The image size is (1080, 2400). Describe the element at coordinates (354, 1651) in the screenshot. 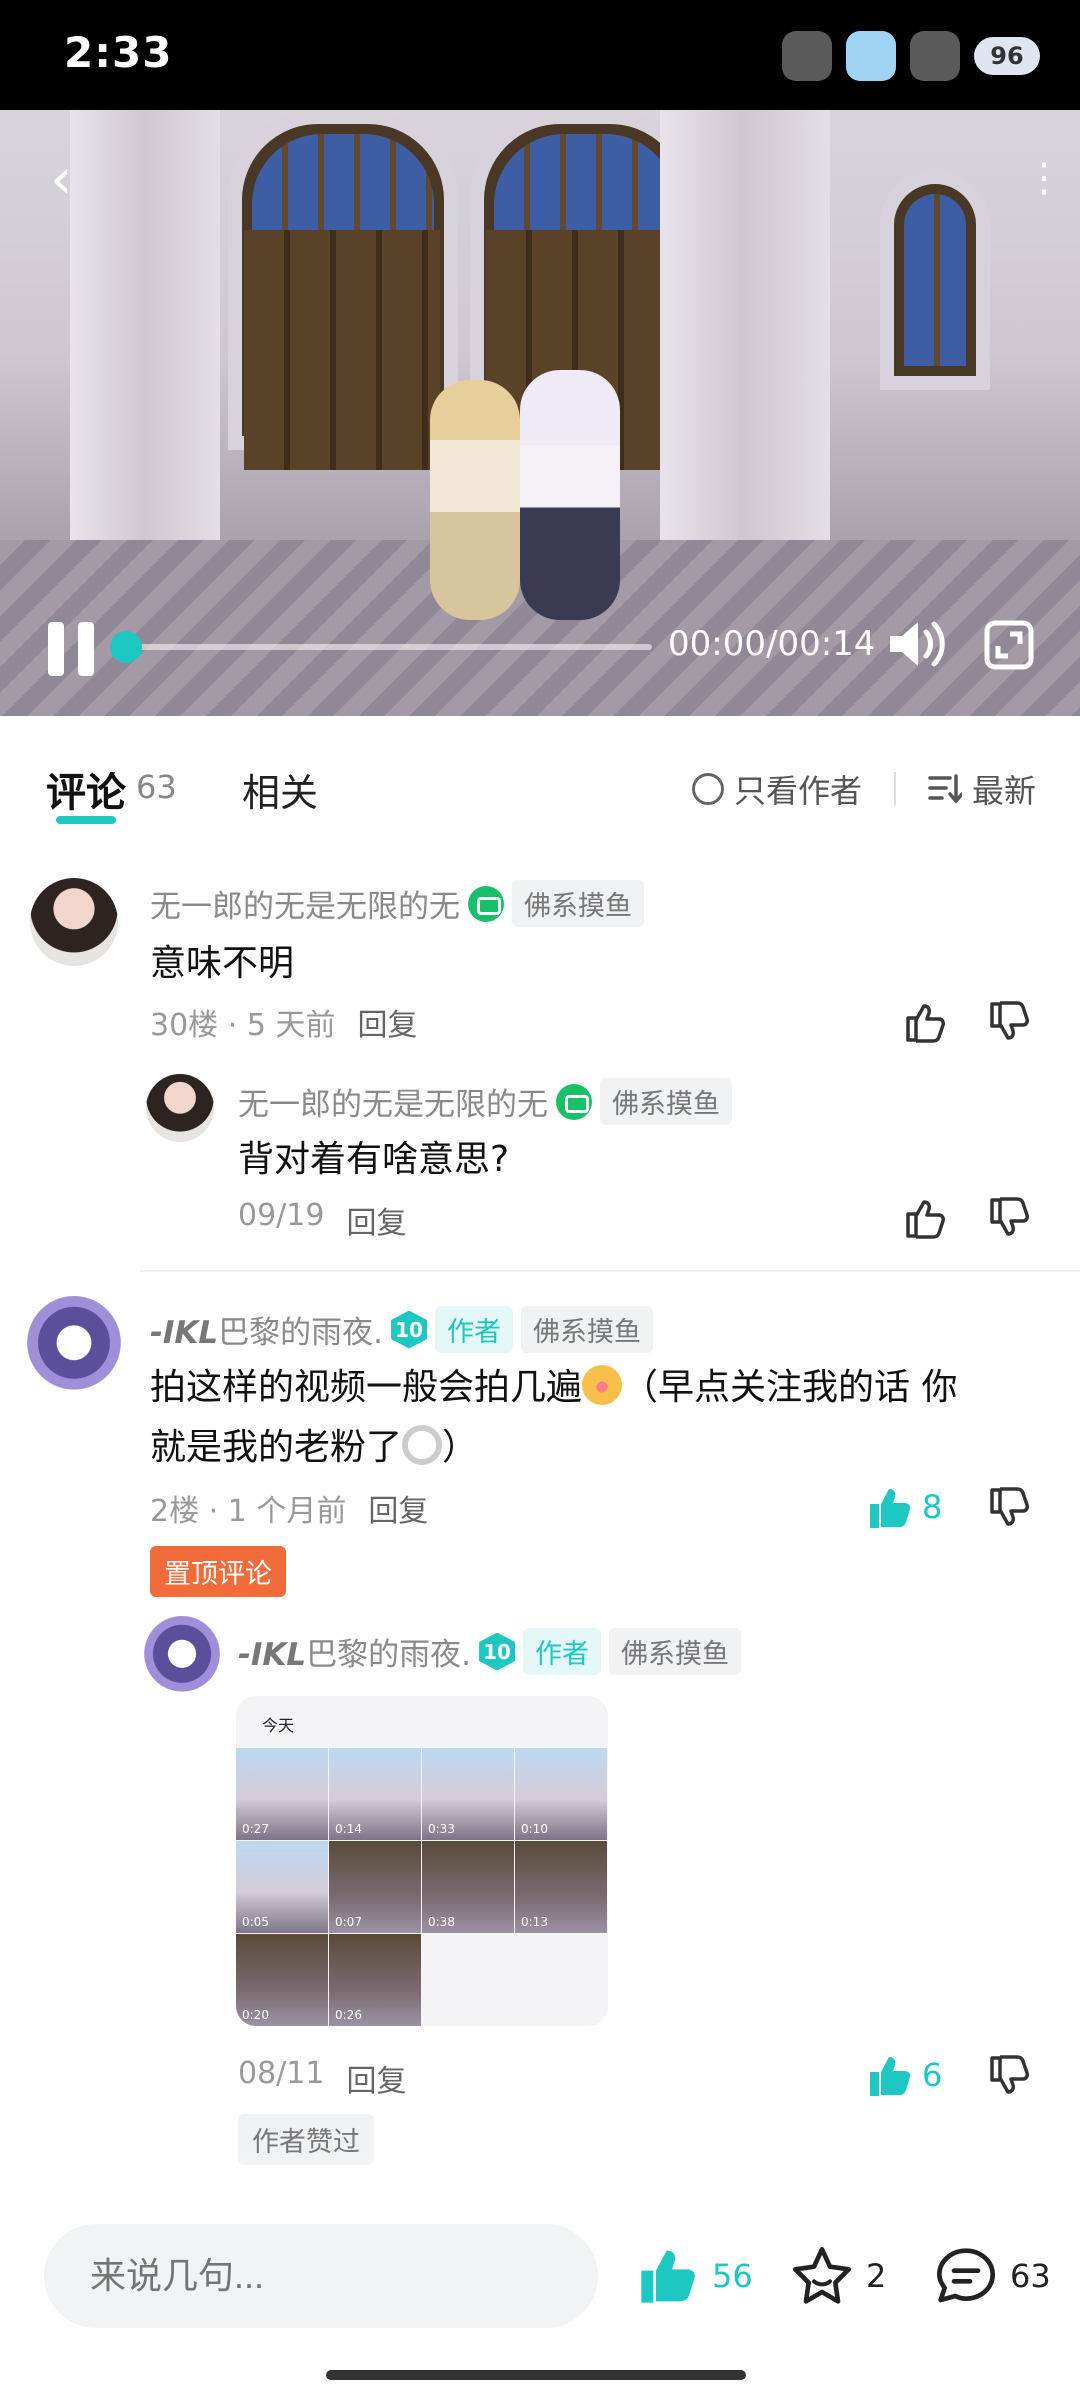

I see `reply-username: -IKL巴黎的雨夜.` at that location.